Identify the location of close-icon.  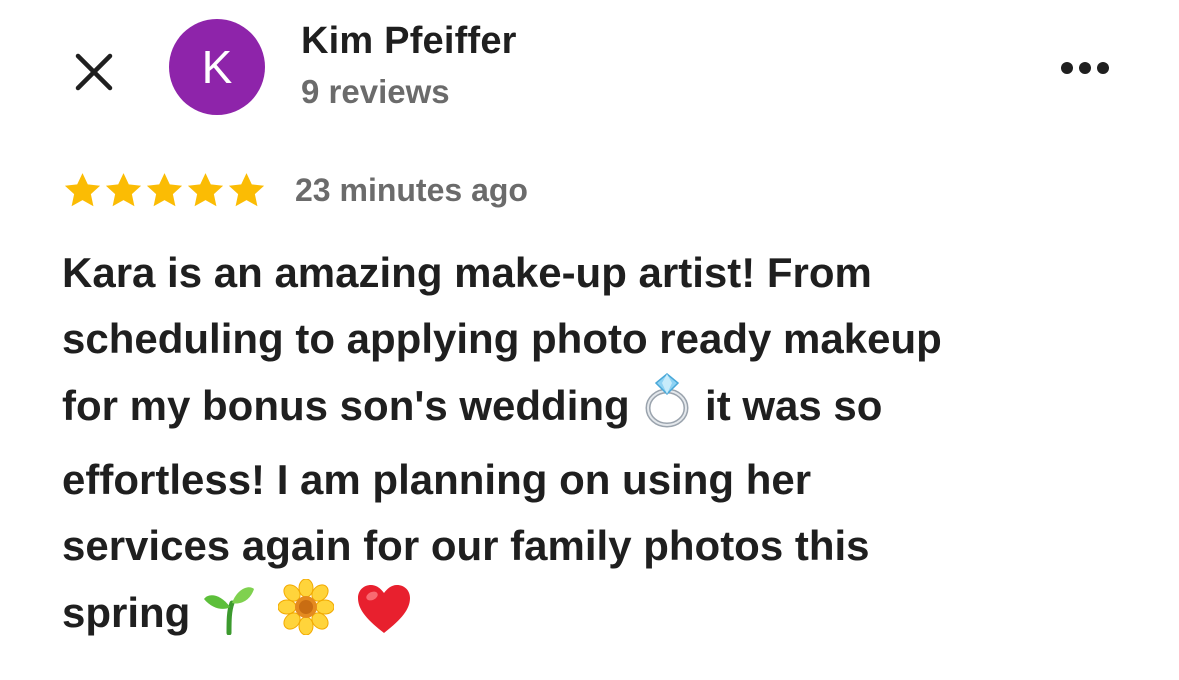
(94, 72).